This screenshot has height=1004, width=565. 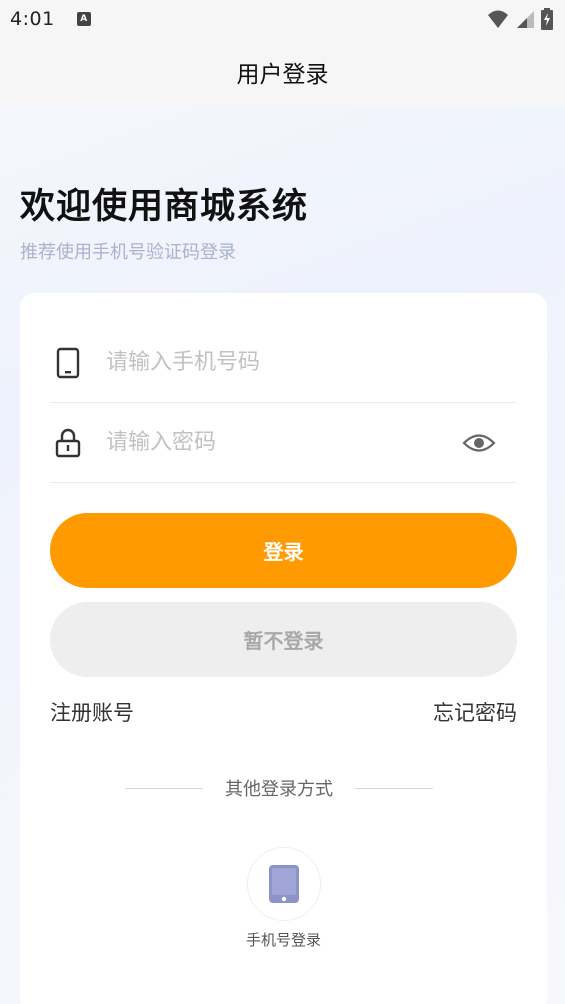 I want to click on divider-line-right, so click(x=394, y=788).